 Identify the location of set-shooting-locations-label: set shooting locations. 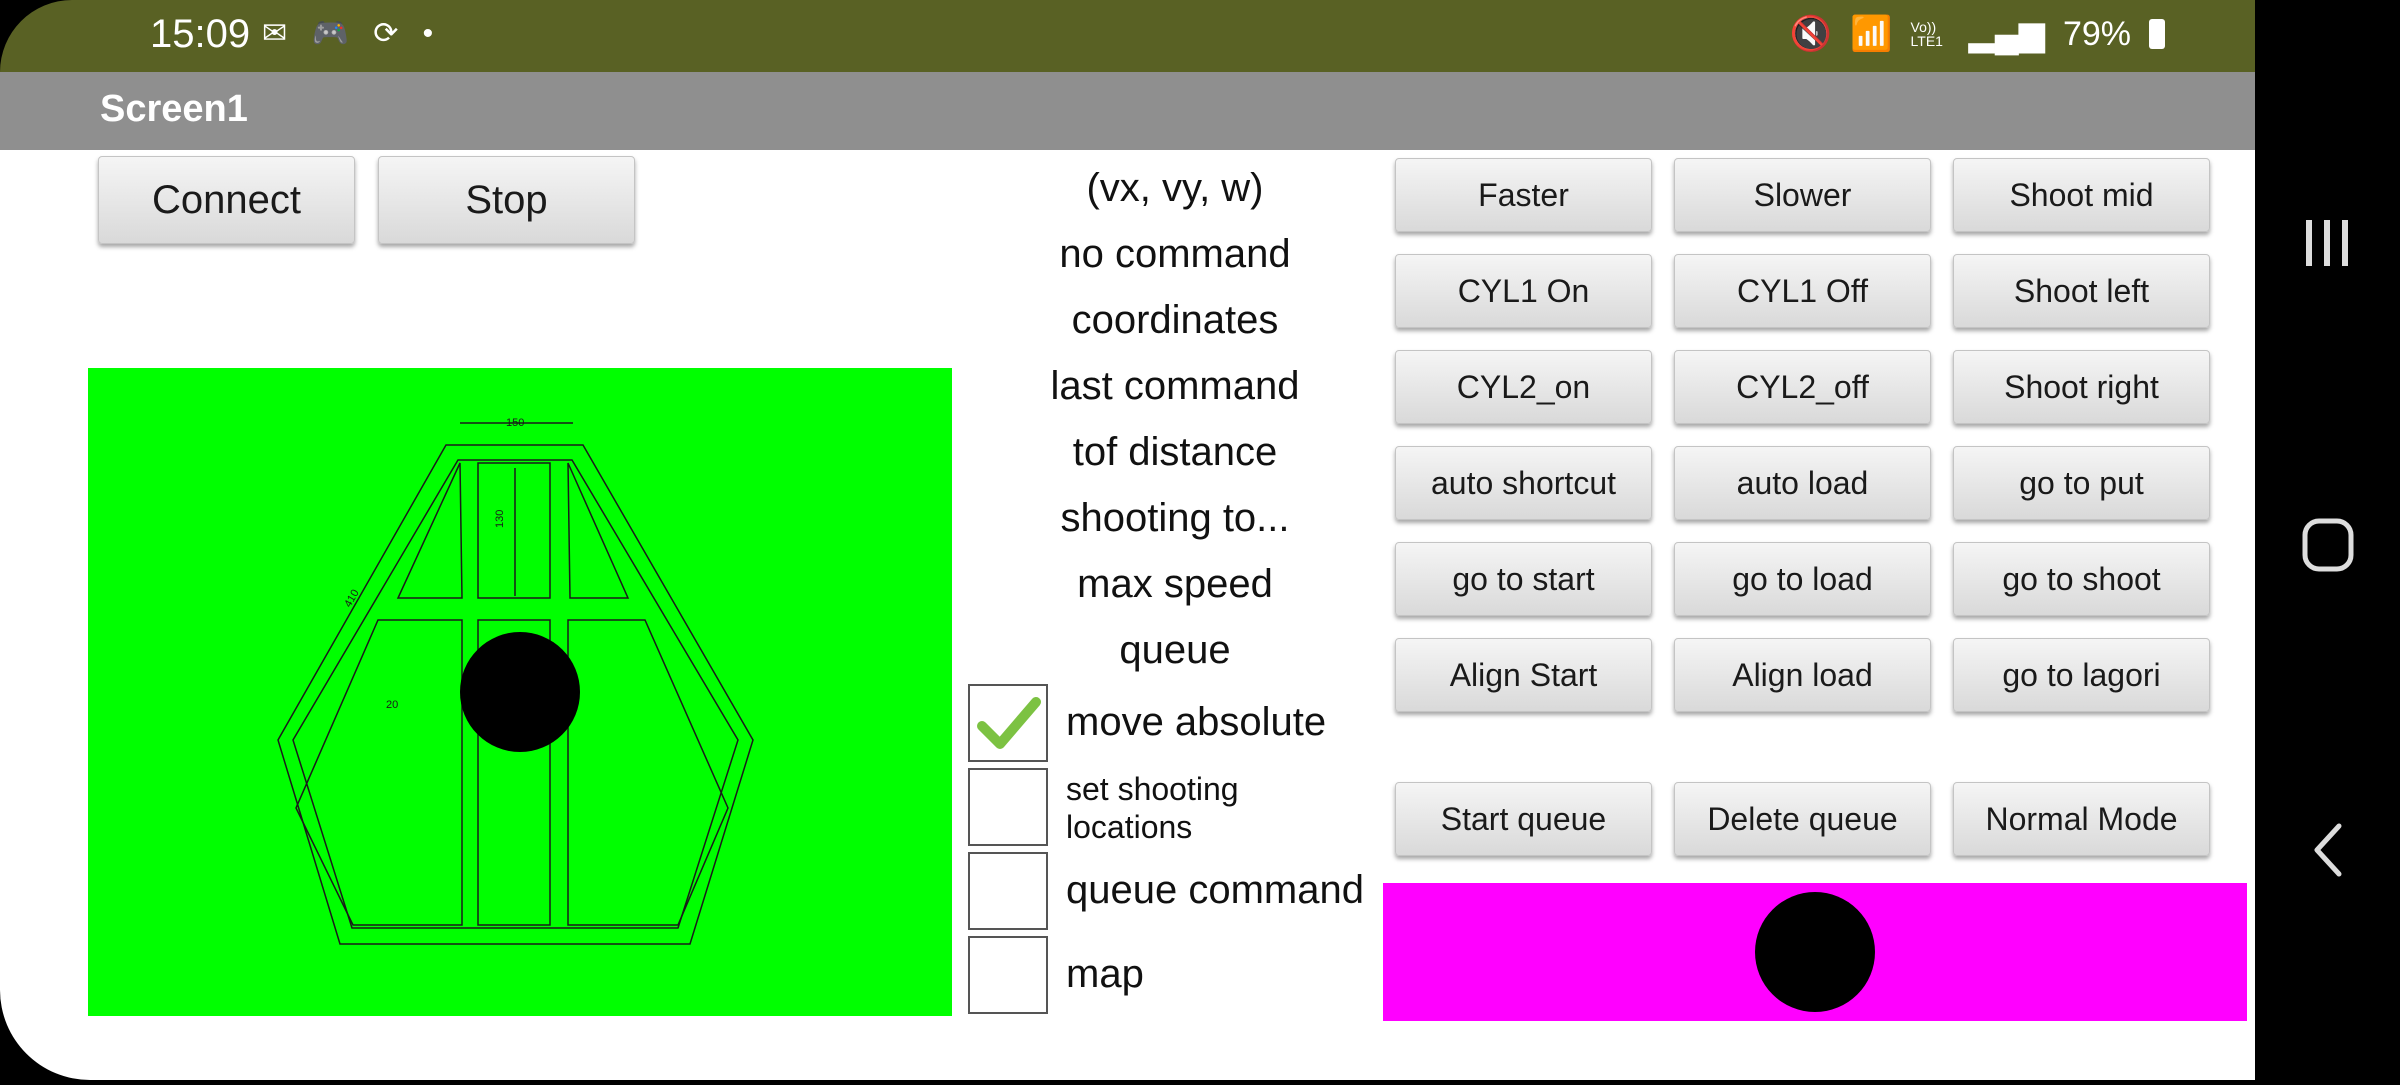
(1152, 808).